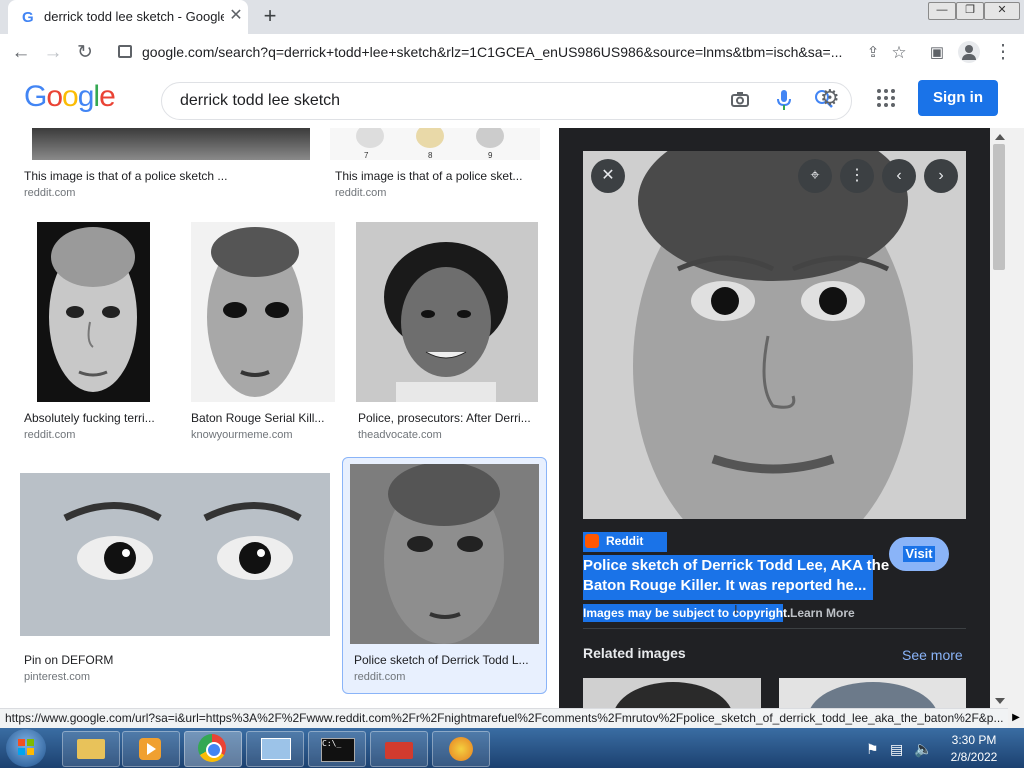  Describe the element at coordinates (873, 53) in the screenshot. I see `share-icon: ⇪` at that location.